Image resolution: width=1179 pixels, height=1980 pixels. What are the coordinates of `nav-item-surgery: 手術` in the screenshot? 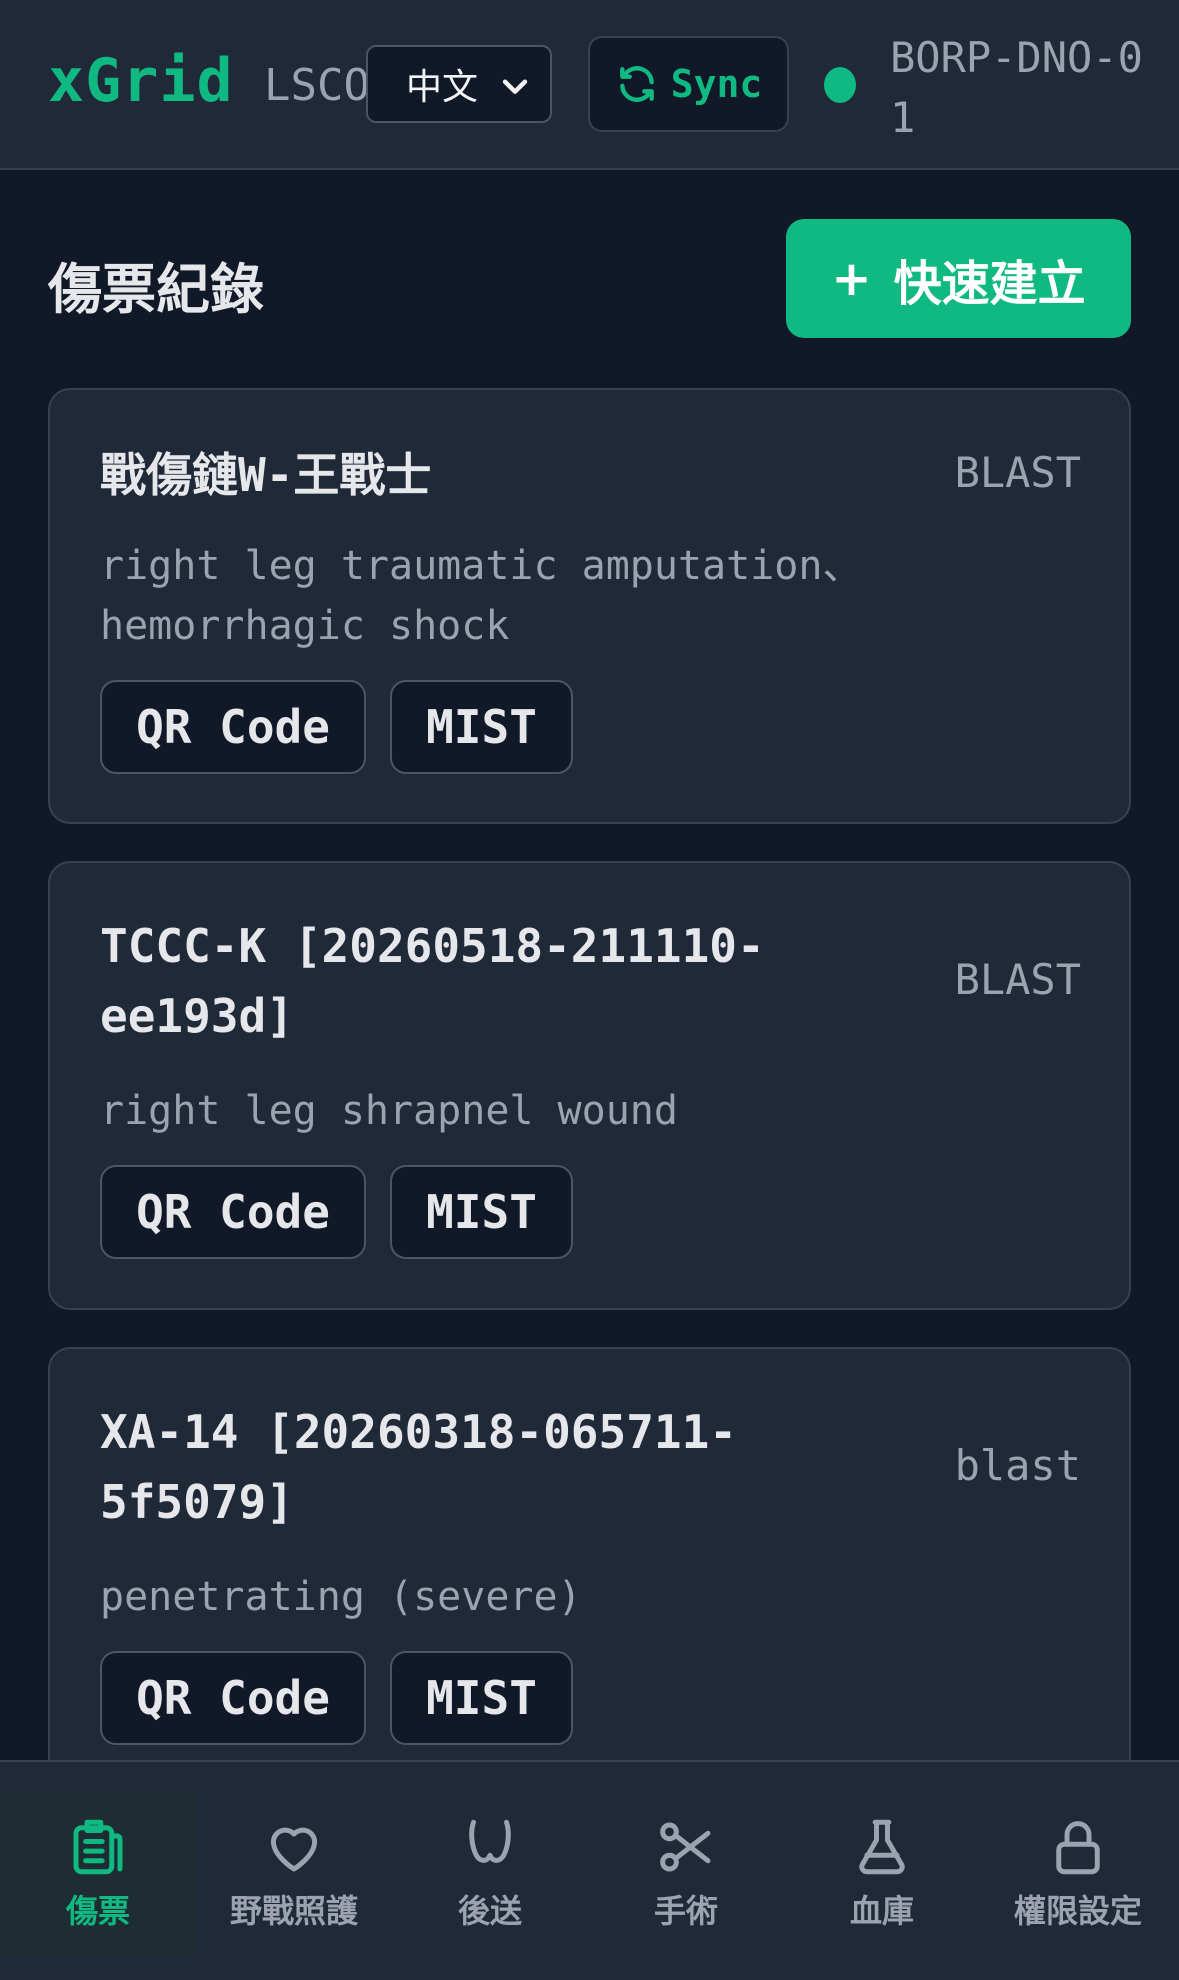 It's located at (686, 1873).